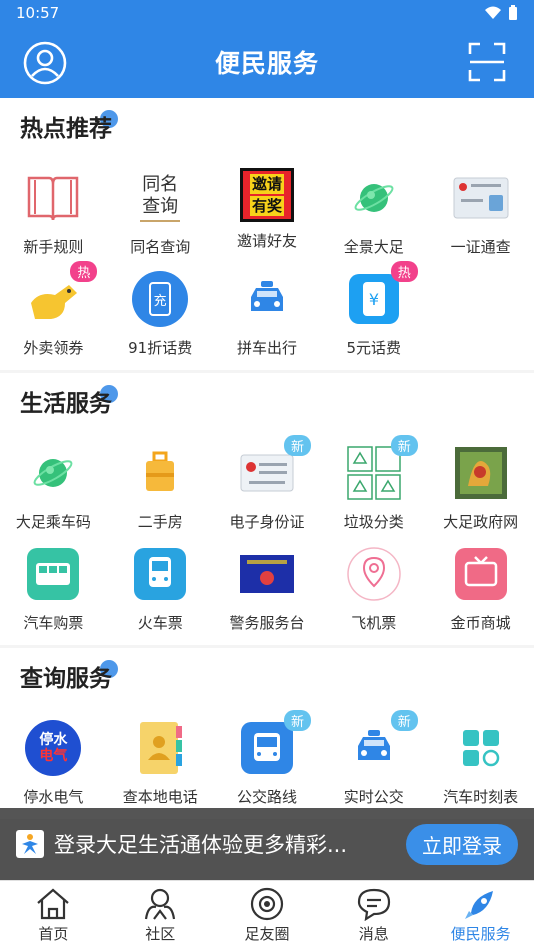  I want to click on phone-charge-icon: 充, so click(160, 299).